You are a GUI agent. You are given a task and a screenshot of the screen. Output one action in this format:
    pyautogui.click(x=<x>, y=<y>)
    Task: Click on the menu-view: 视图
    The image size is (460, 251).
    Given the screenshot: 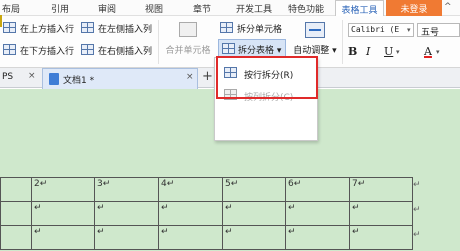 What is the action you would take?
    pyautogui.click(x=154, y=8)
    